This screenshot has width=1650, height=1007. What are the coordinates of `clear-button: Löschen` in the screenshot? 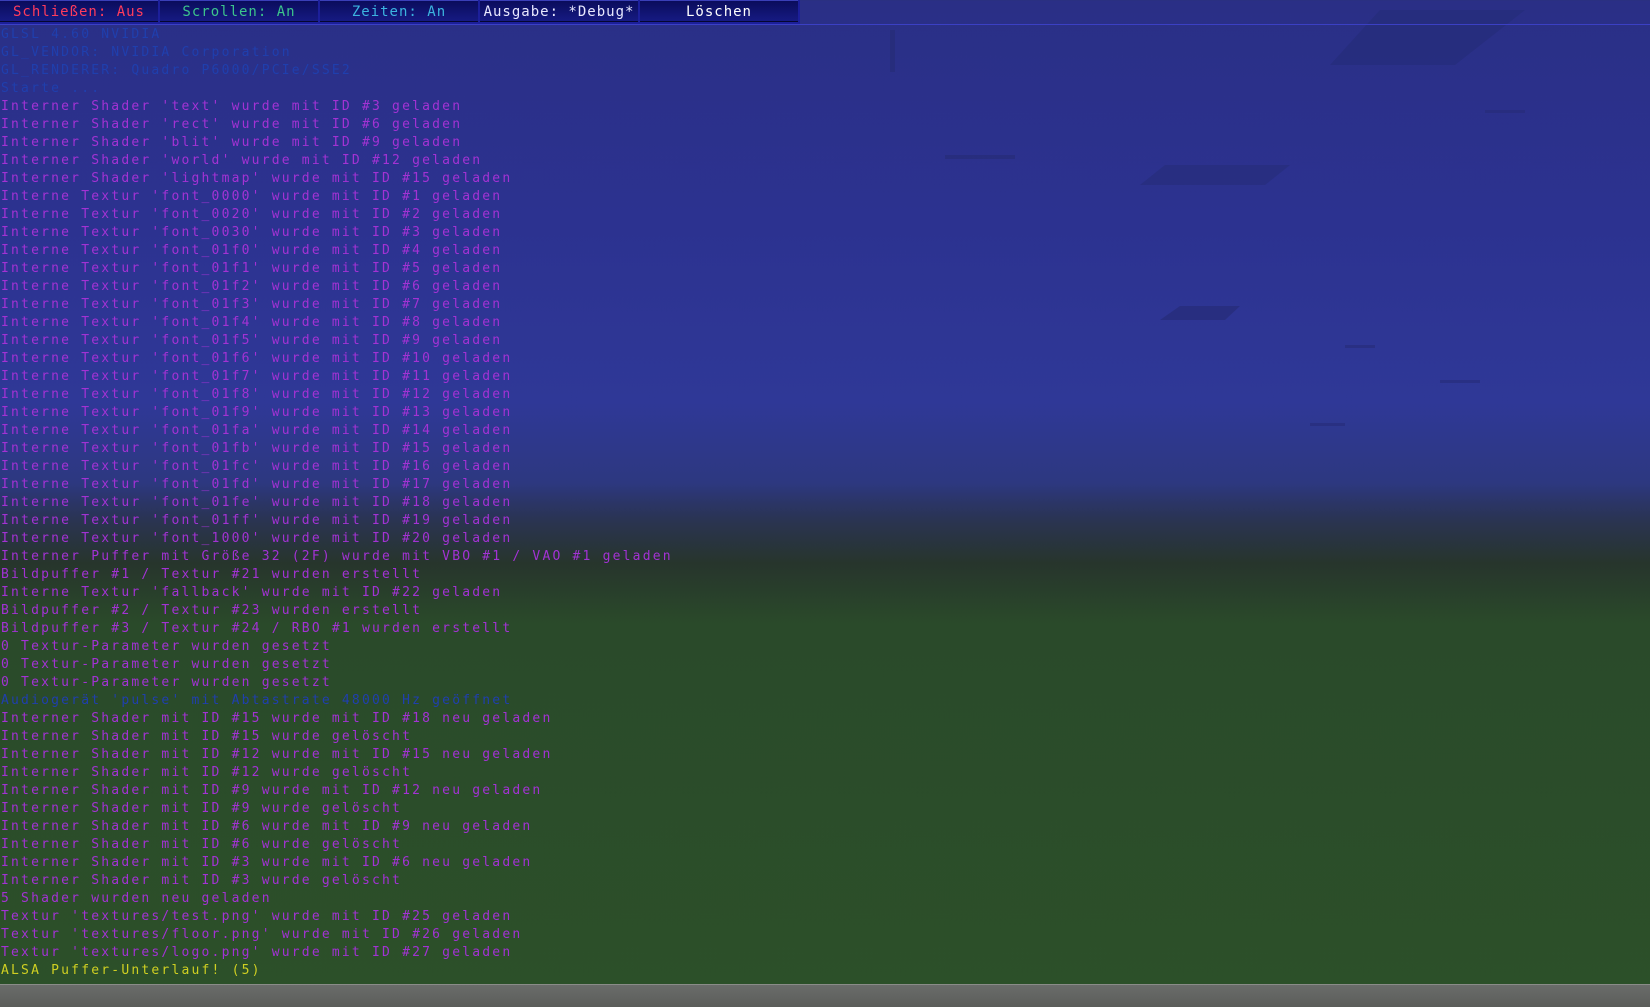 It's located at (719, 11).